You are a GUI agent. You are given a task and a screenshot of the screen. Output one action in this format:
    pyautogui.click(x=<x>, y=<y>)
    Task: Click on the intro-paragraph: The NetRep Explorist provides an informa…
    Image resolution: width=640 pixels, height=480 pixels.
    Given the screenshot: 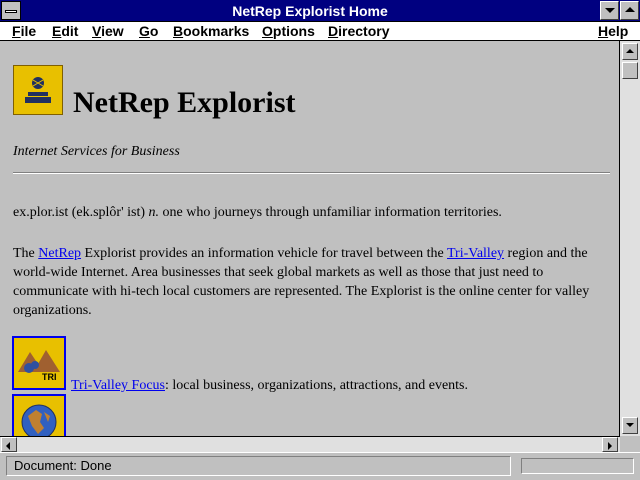 What is the action you would take?
    pyautogui.click(x=313, y=282)
    